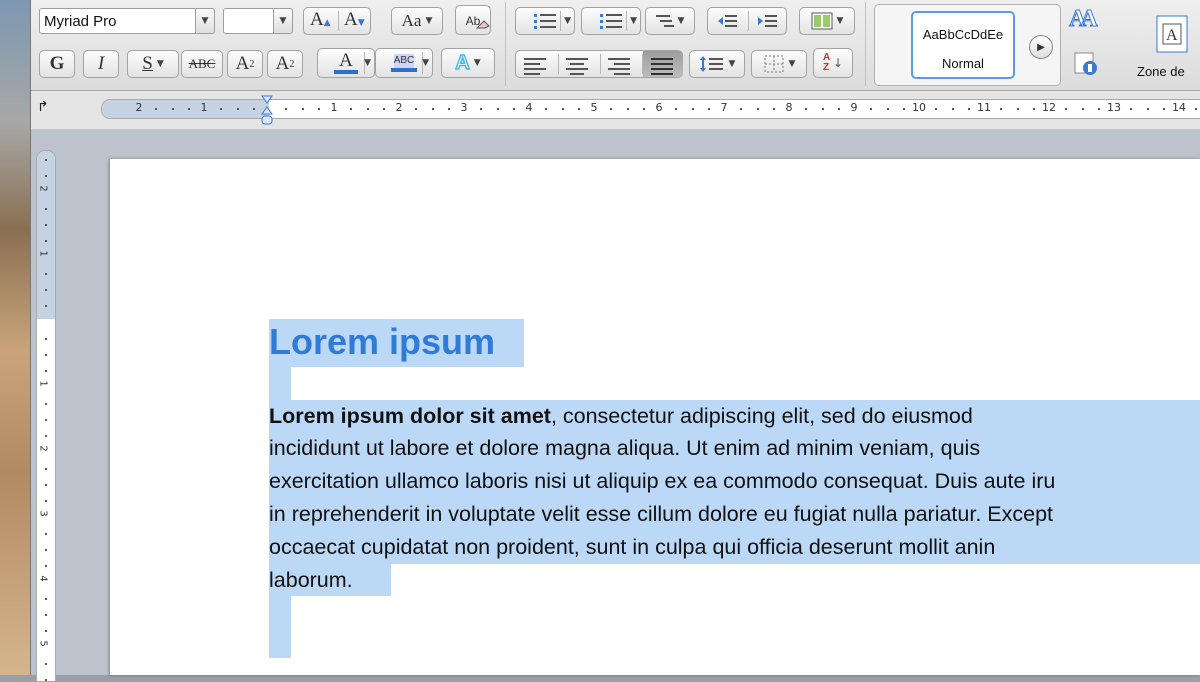  What do you see at coordinates (1087, 21) in the screenshot?
I see `manage-styles-button: AA` at bounding box center [1087, 21].